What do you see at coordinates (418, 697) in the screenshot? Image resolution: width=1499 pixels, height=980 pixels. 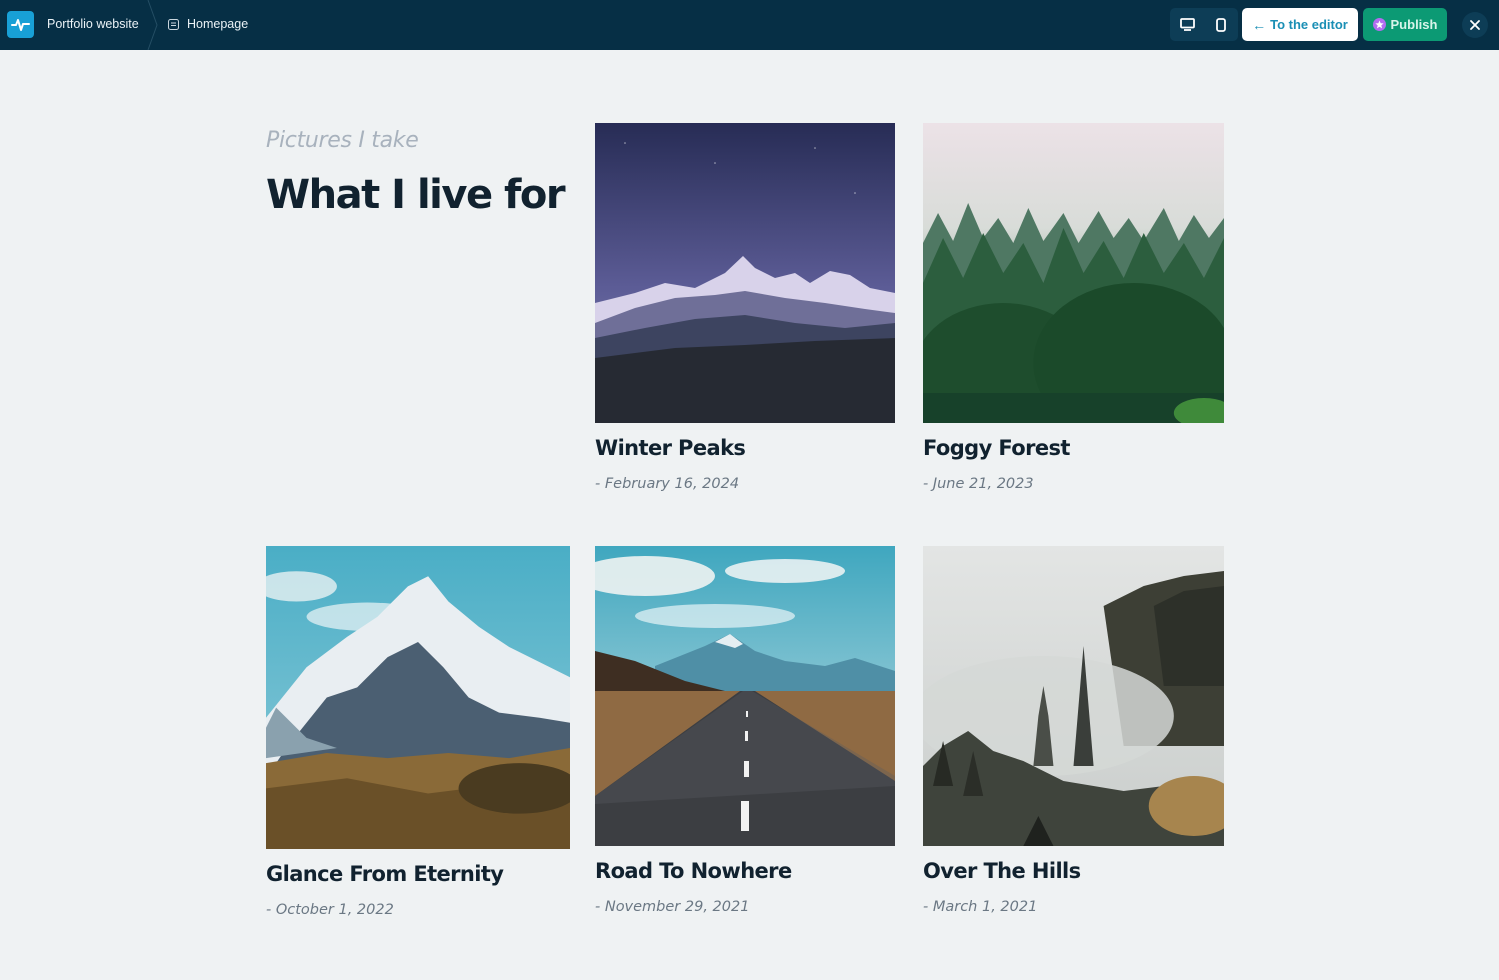 I see `gallery-image-glance-from-eternity` at bounding box center [418, 697].